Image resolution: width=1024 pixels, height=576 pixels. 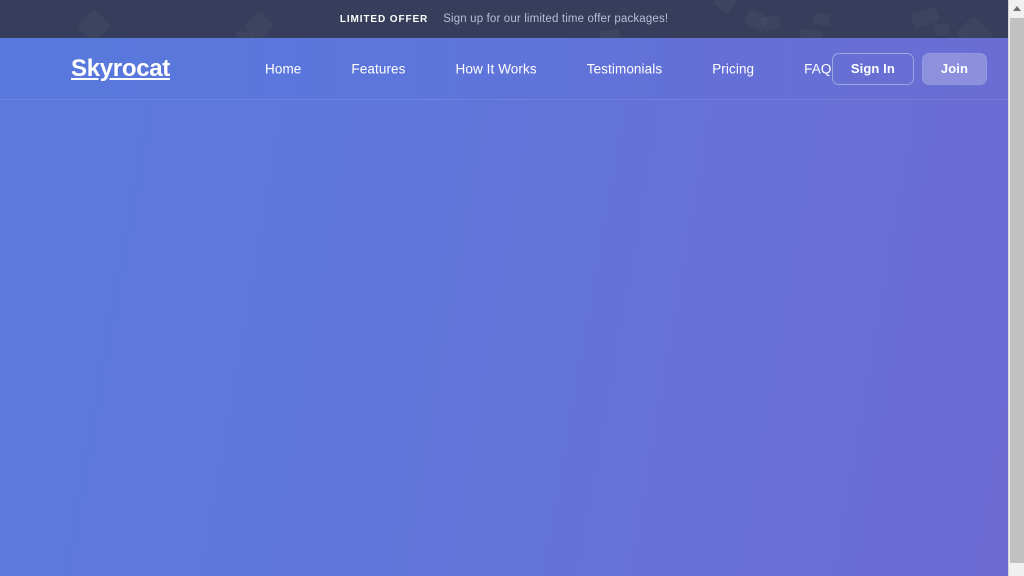 I want to click on scrollbar-thumb, so click(x=1017, y=290).